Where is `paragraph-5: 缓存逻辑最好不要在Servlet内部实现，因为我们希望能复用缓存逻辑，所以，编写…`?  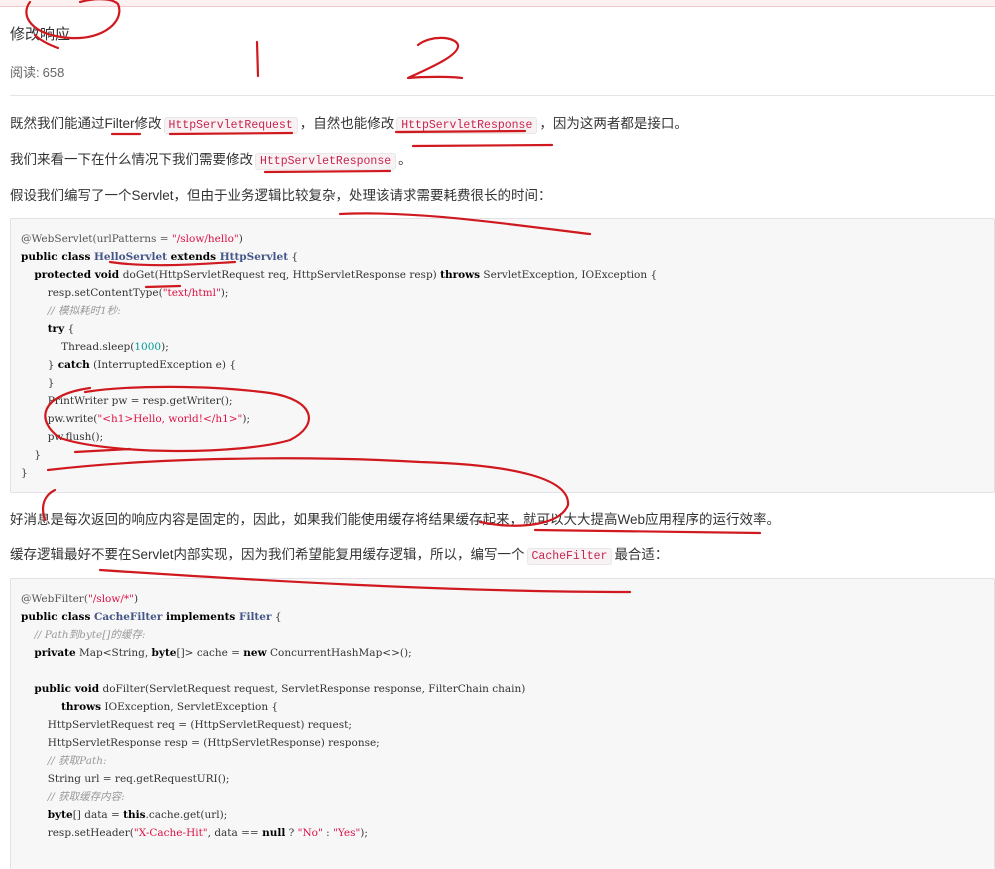
paragraph-5: 缓存逻辑最好不要在Servlet内部实现，因为我们希望能复用缓存逻辑，所以，编写… is located at coordinates (339, 554).